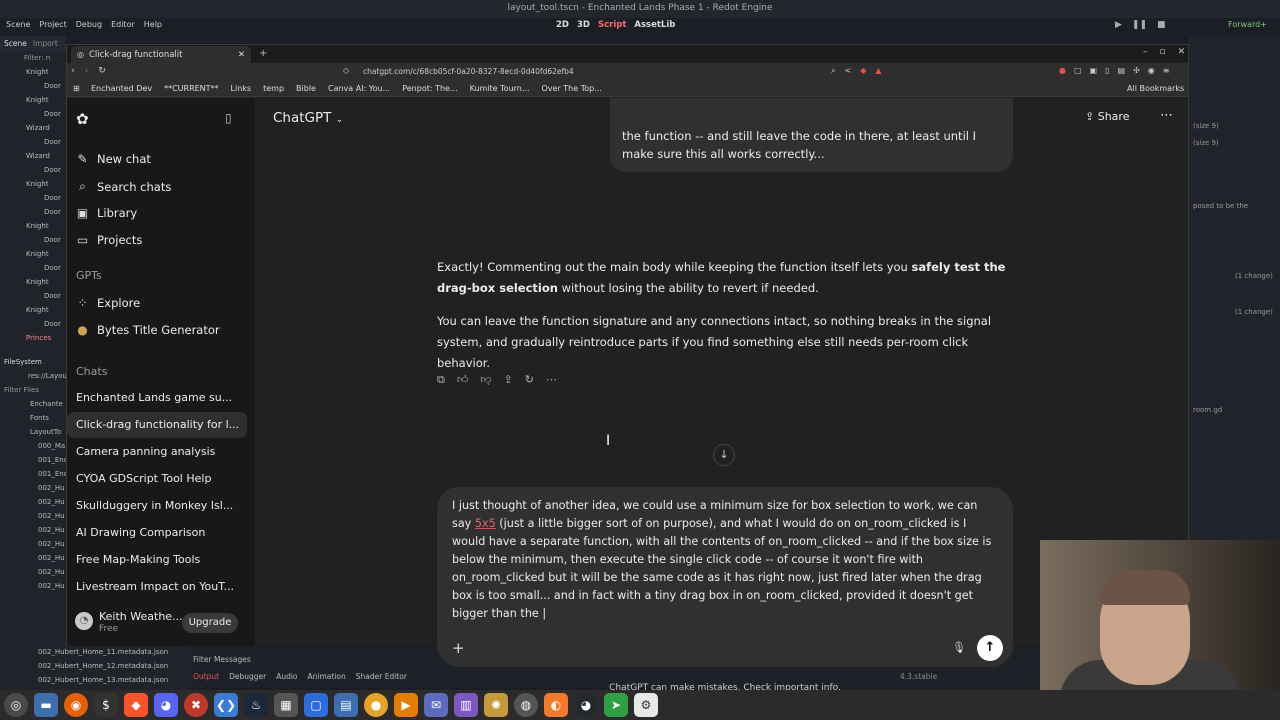 The height and width of the screenshot is (720, 1280). I want to click on zoom-icon: ⌕, so click(833, 71).